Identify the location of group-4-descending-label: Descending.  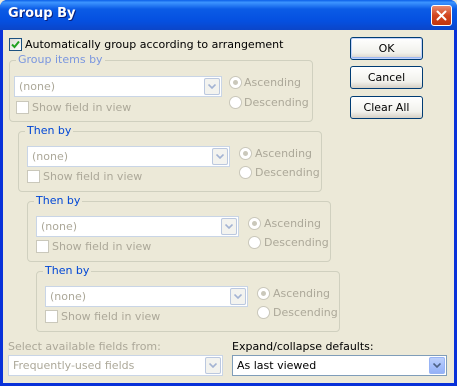
(305, 312).